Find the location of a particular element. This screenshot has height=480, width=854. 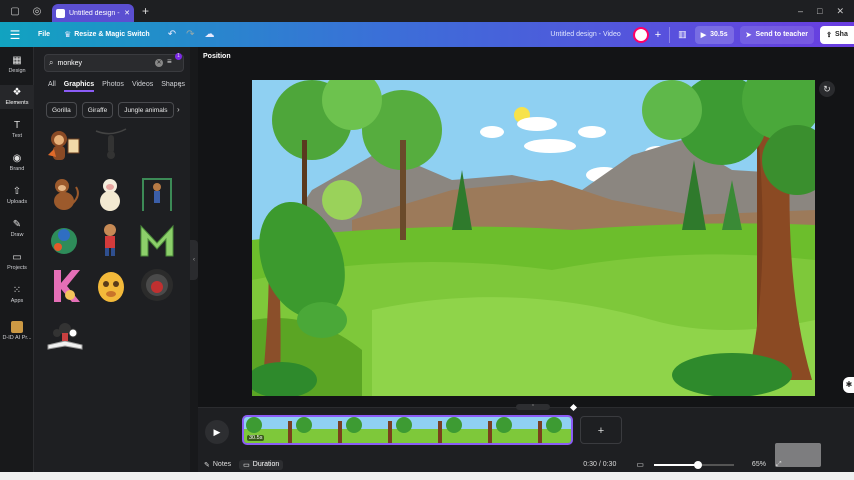

rail-item-draw: ✎ Draw is located at coordinates (17, 228).